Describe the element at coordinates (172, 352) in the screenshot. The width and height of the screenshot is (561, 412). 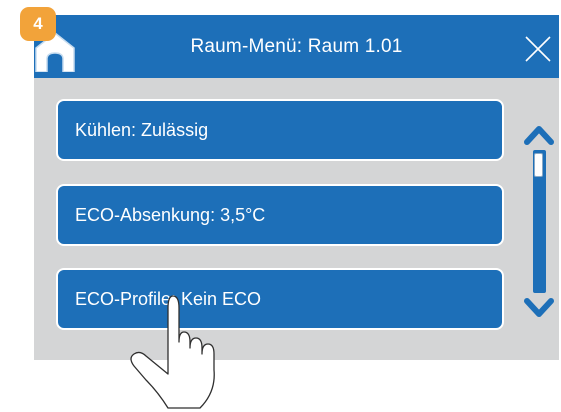
I see `pointing-hand-icon` at that location.